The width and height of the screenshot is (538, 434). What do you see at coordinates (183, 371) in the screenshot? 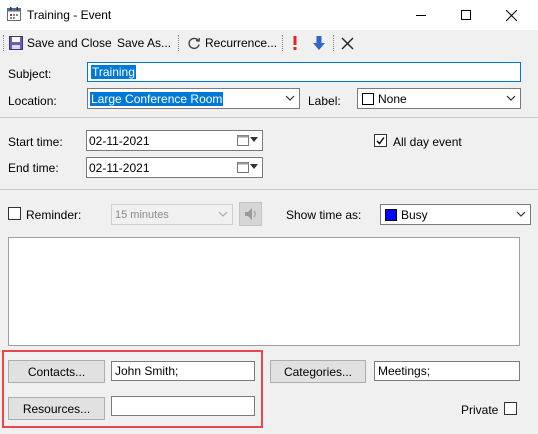
I see `contacts-input: John Smith;` at bounding box center [183, 371].